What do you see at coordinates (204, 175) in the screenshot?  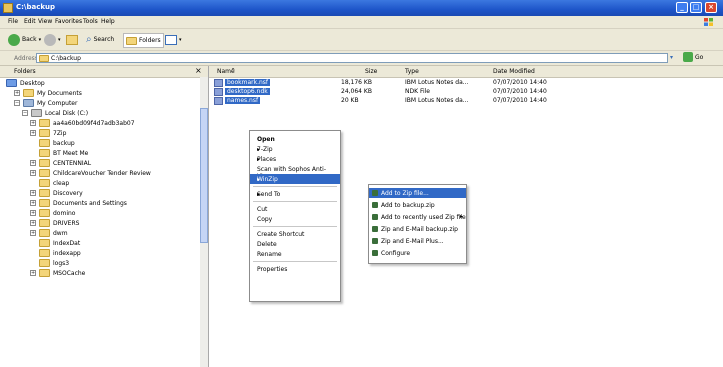 I see `scrollbar-thumb` at bounding box center [204, 175].